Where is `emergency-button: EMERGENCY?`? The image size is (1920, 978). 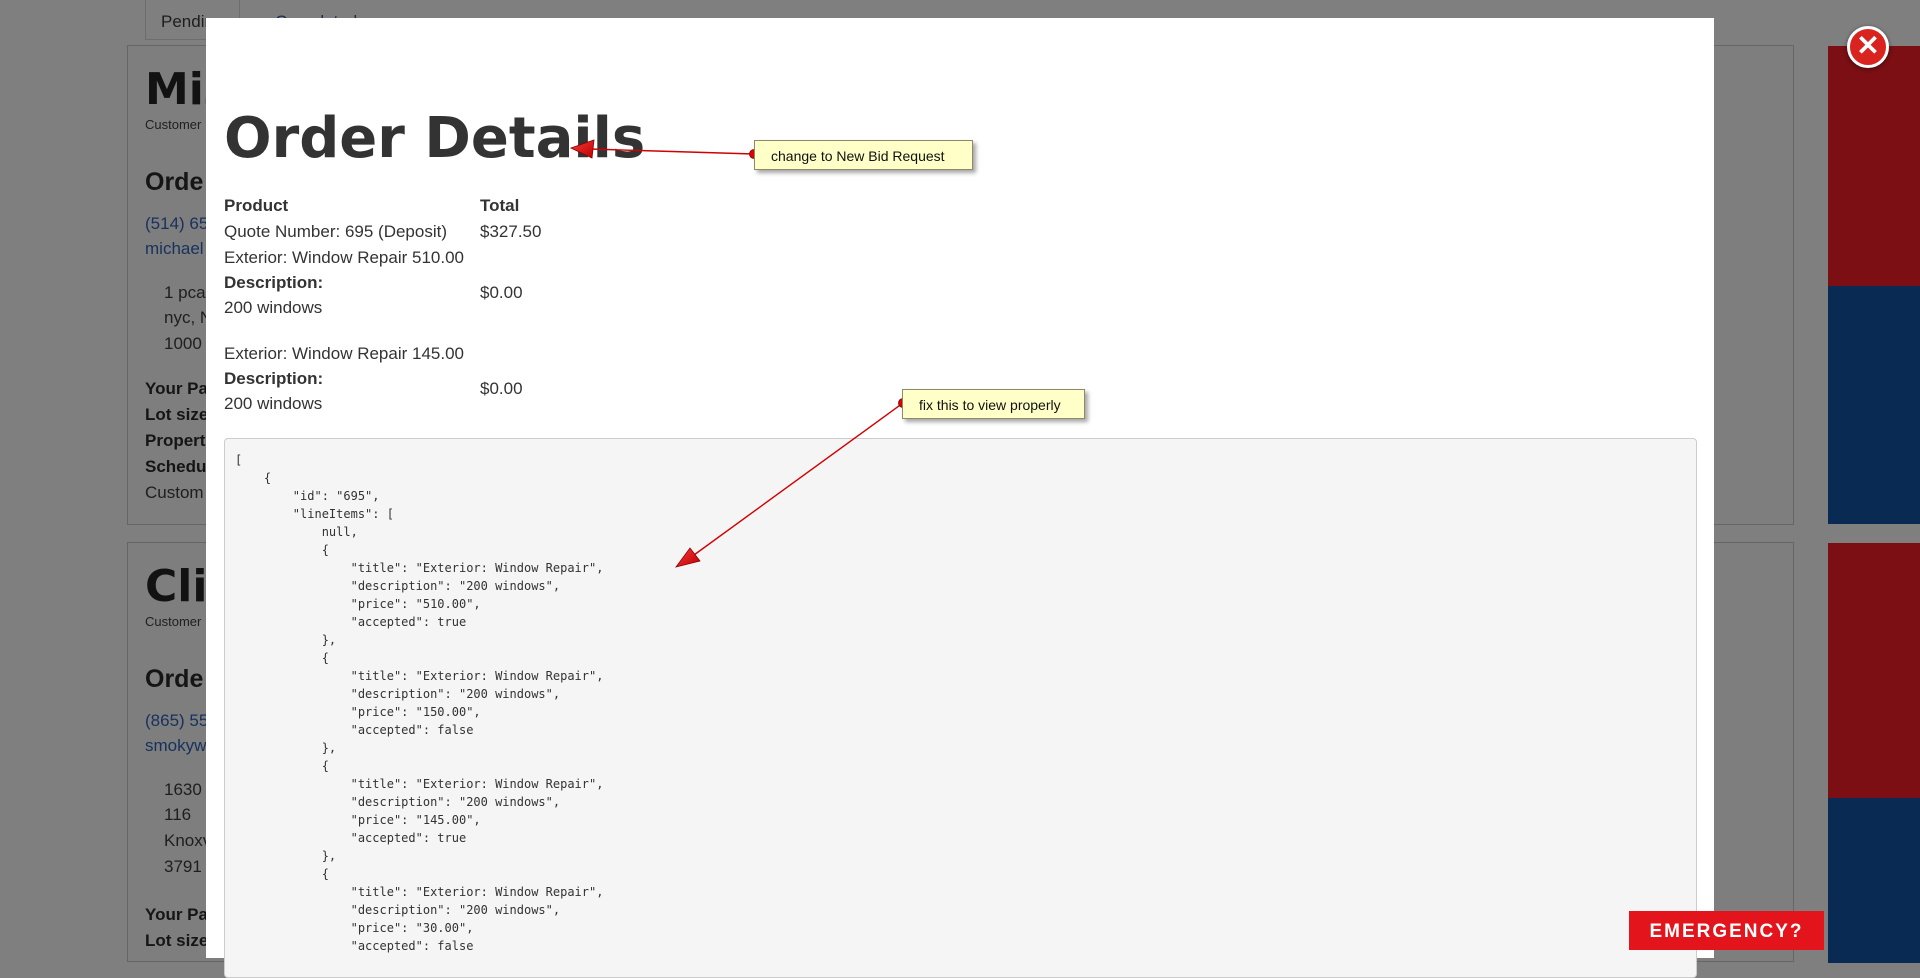 emergency-button: EMERGENCY? is located at coordinates (1726, 930).